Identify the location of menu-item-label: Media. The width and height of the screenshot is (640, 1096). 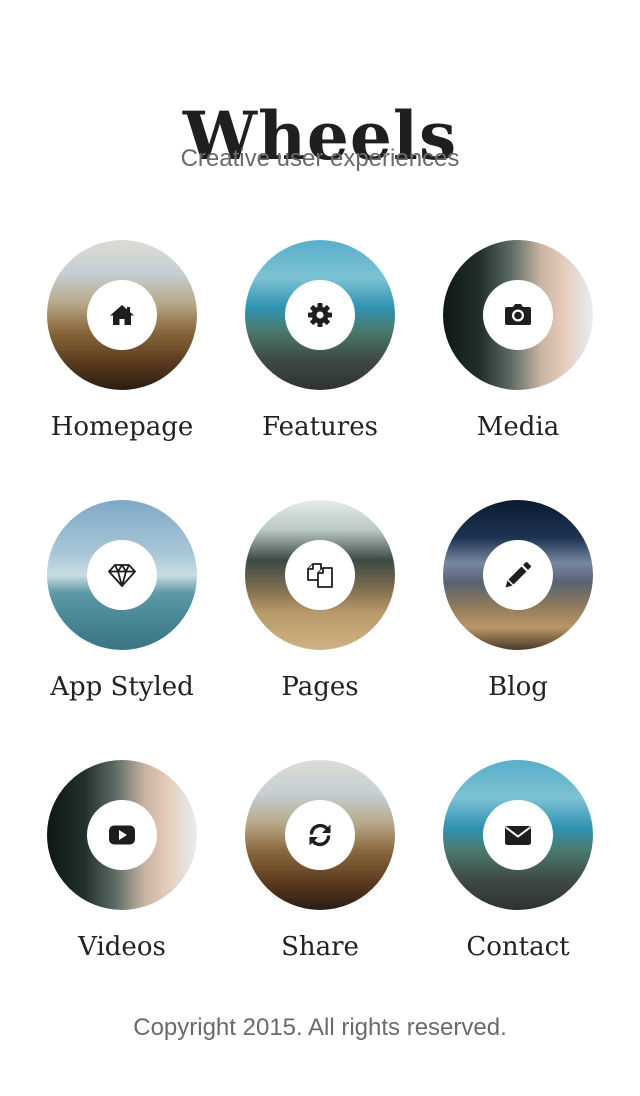
(518, 427).